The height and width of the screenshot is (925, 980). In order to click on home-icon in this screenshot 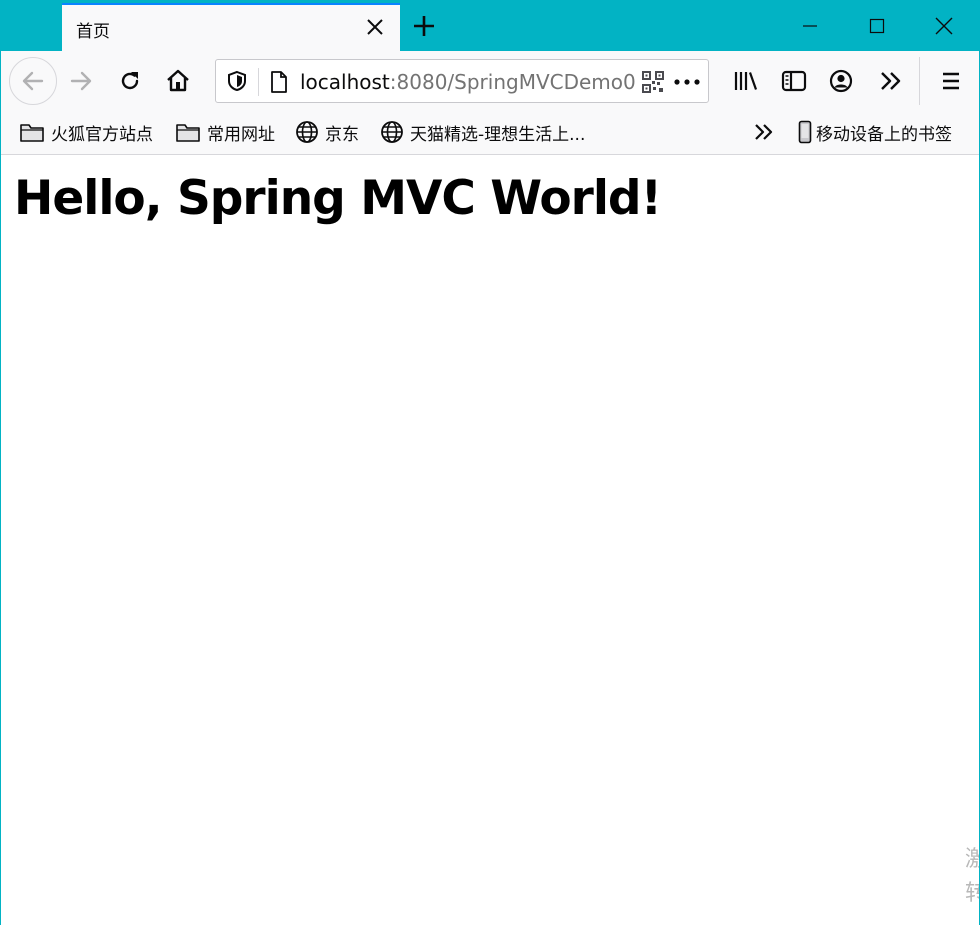, I will do `click(178, 80)`.